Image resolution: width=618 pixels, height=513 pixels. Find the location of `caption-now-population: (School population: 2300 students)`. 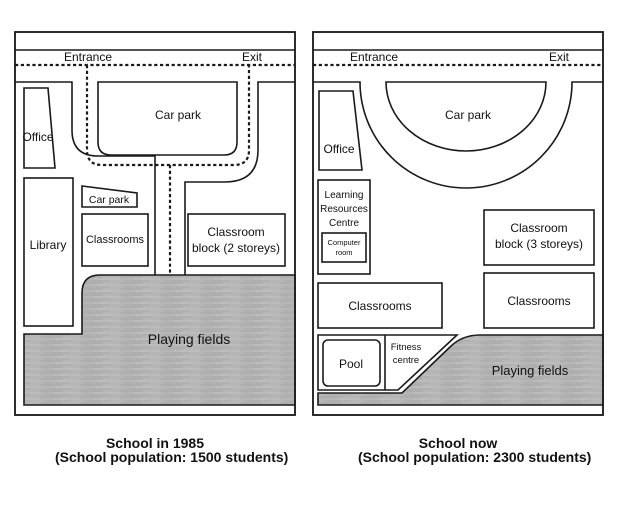

caption-now-population: (School population: 2300 students) is located at coordinates (475, 457).